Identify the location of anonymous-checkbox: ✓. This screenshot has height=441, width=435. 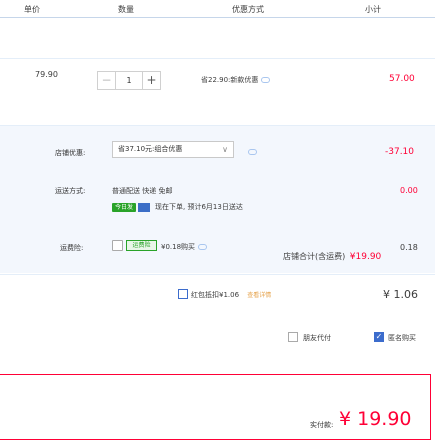
(379, 337).